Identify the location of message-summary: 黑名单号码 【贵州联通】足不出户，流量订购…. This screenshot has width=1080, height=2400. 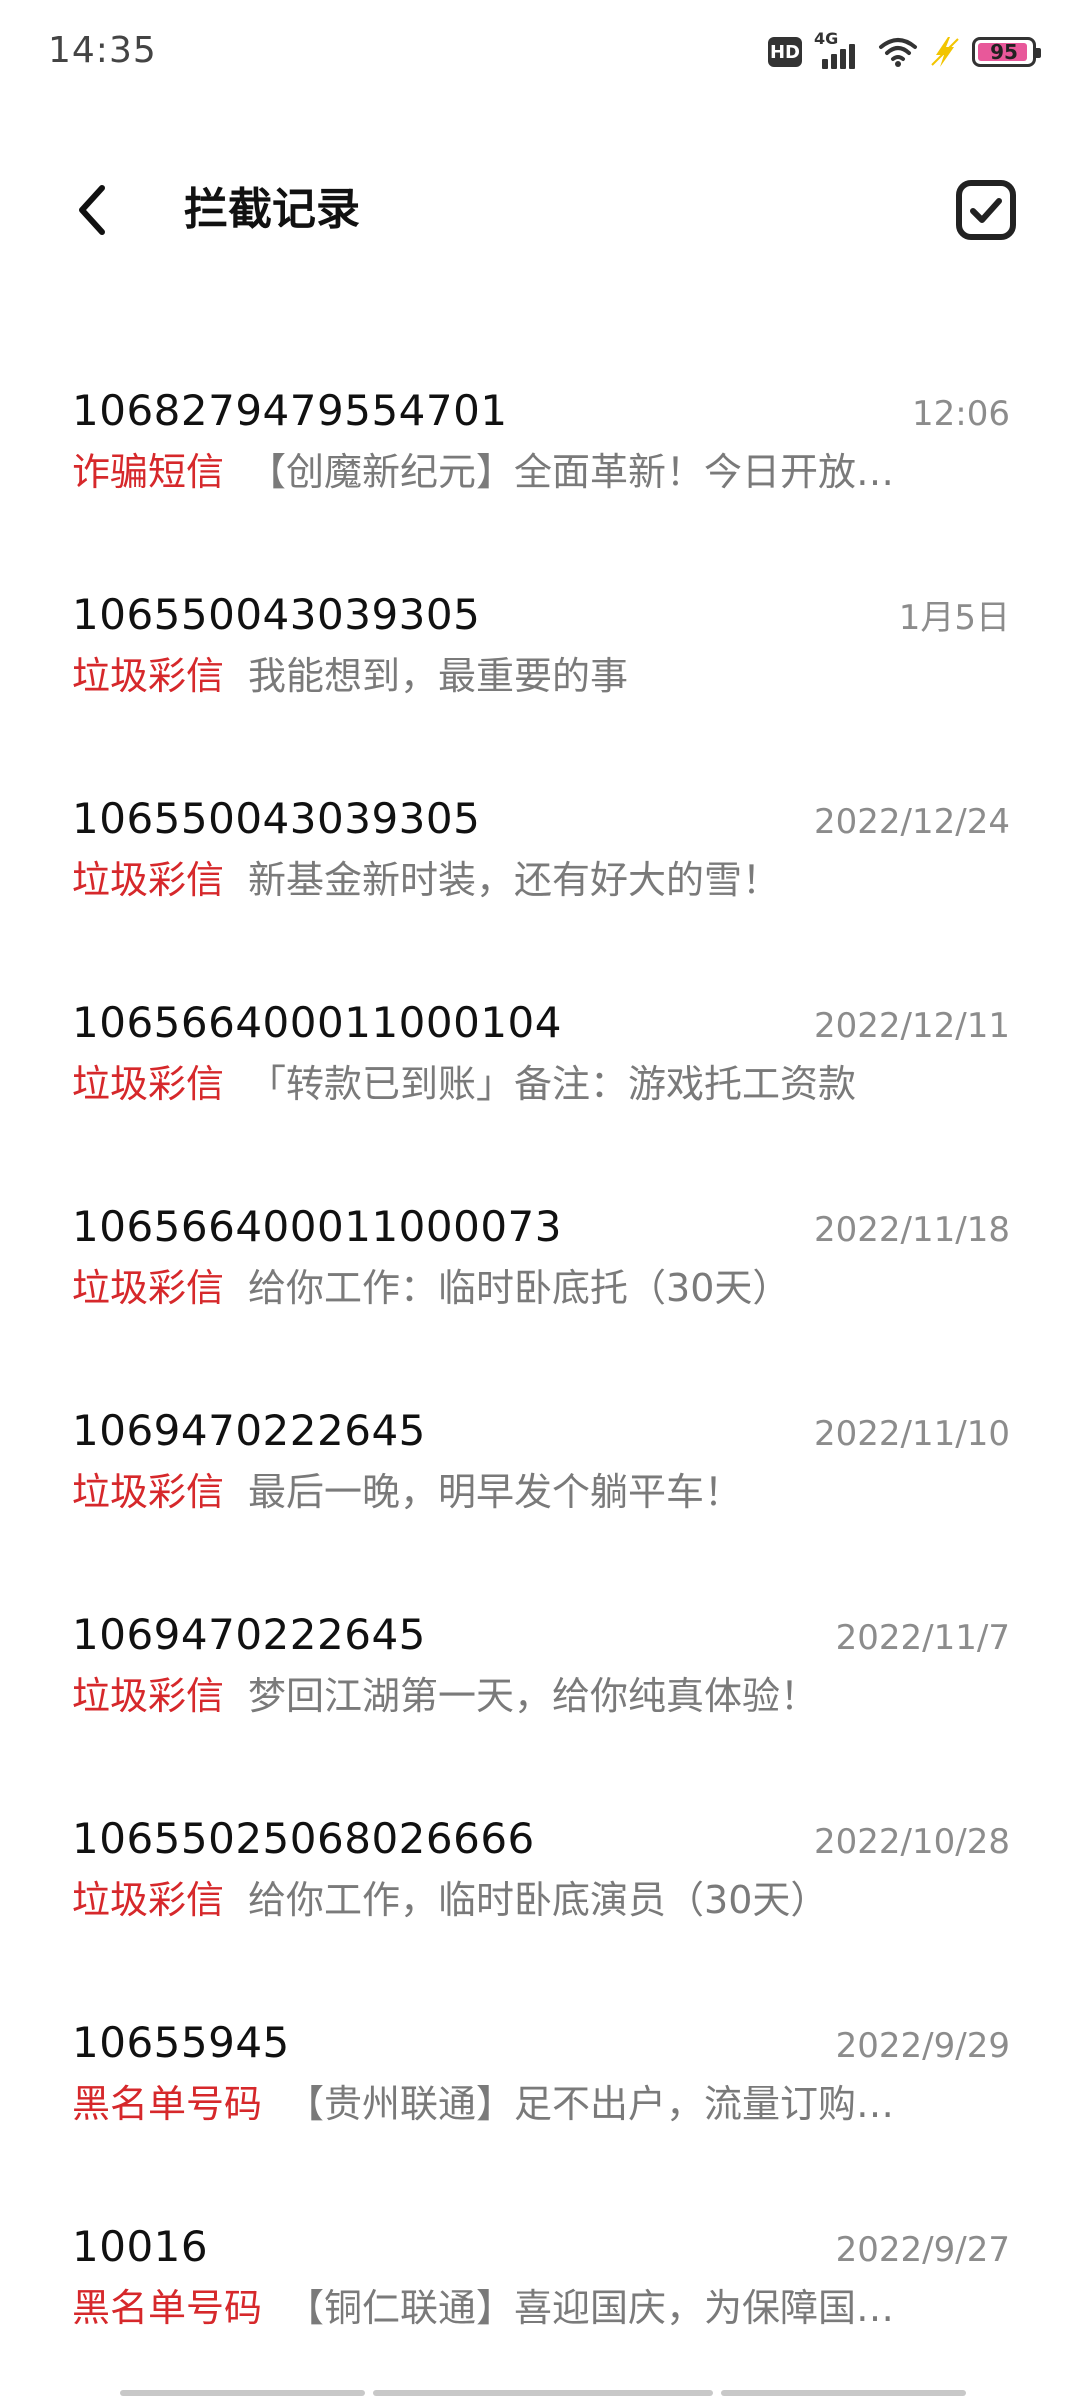
(541, 2104).